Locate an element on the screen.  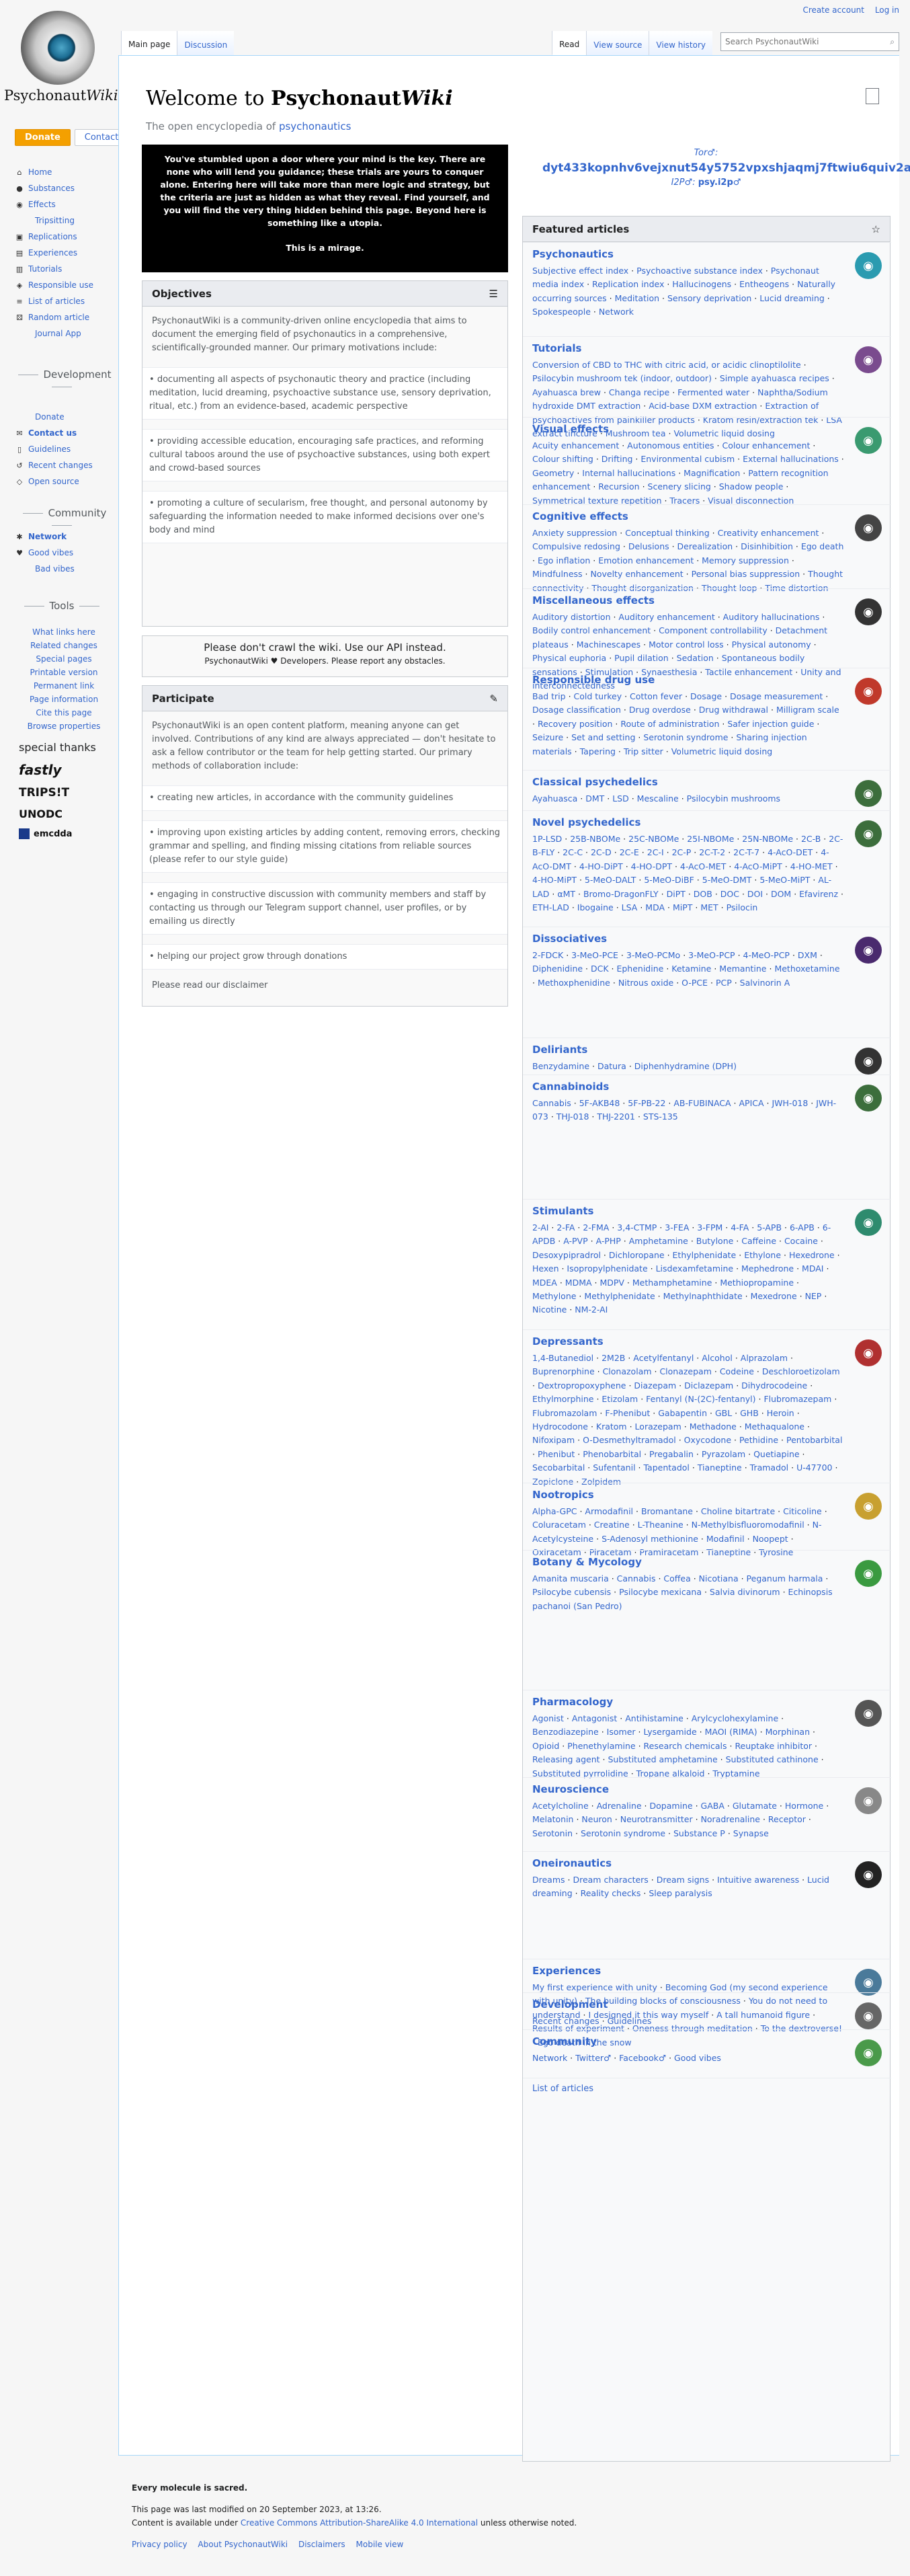
article-link: Novelty enhancement is located at coordinates (636, 574).